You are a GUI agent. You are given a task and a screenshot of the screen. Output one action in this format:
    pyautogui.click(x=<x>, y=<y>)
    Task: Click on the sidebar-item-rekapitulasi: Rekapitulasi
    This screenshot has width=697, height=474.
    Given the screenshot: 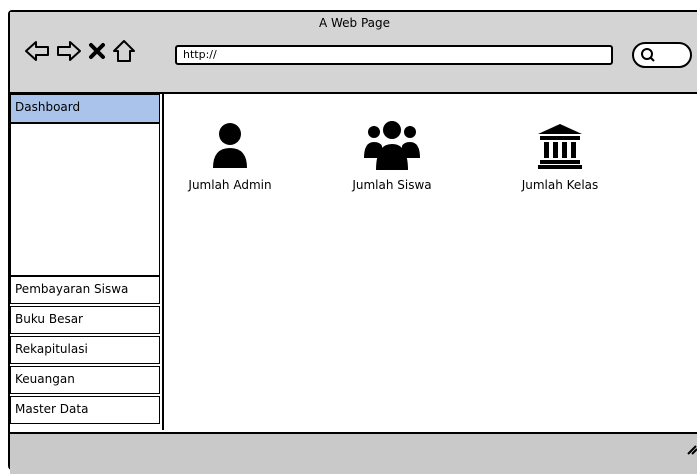 What is the action you would take?
    pyautogui.click(x=85, y=350)
    